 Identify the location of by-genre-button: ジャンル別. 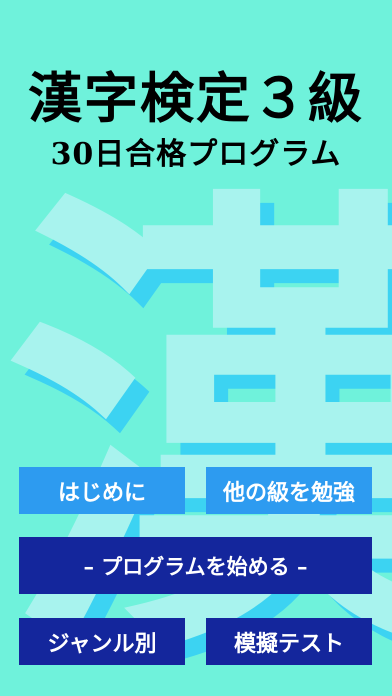
(102, 641).